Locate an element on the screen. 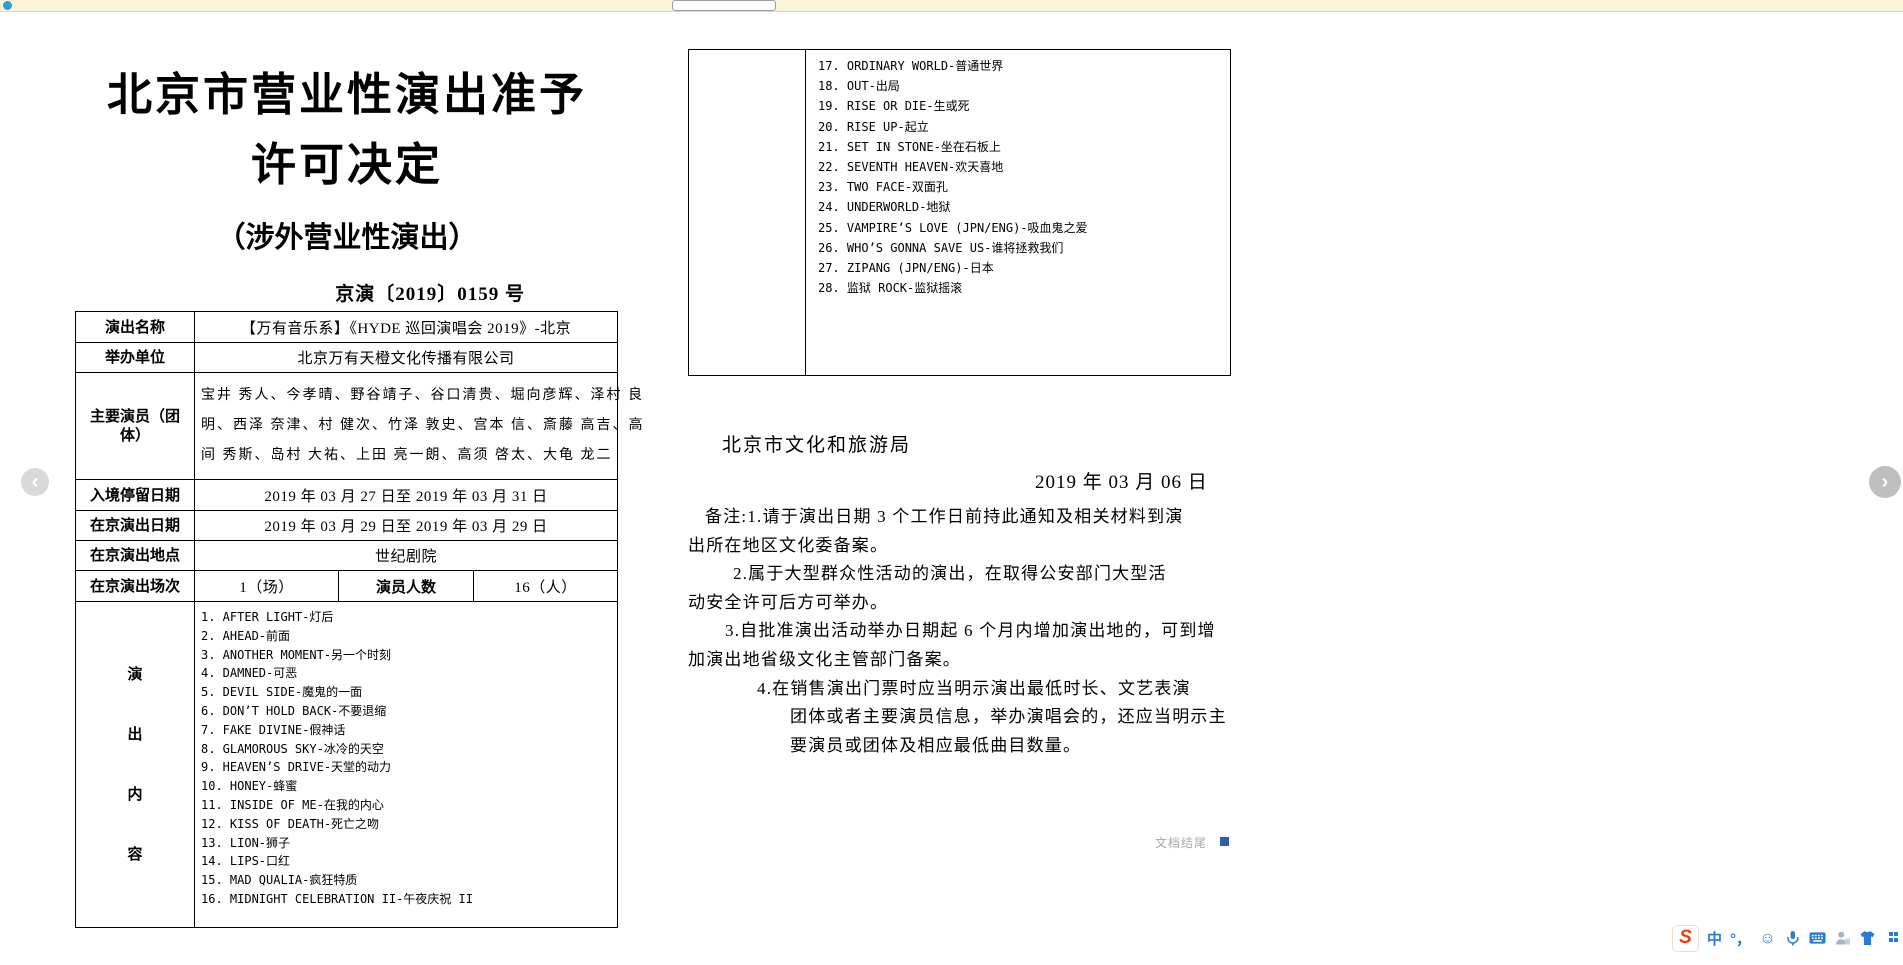 The image size is (1903, 965). song-item: 28. 监狱 ROCK-监狱摇滚 is located at coordinates (890, 288).